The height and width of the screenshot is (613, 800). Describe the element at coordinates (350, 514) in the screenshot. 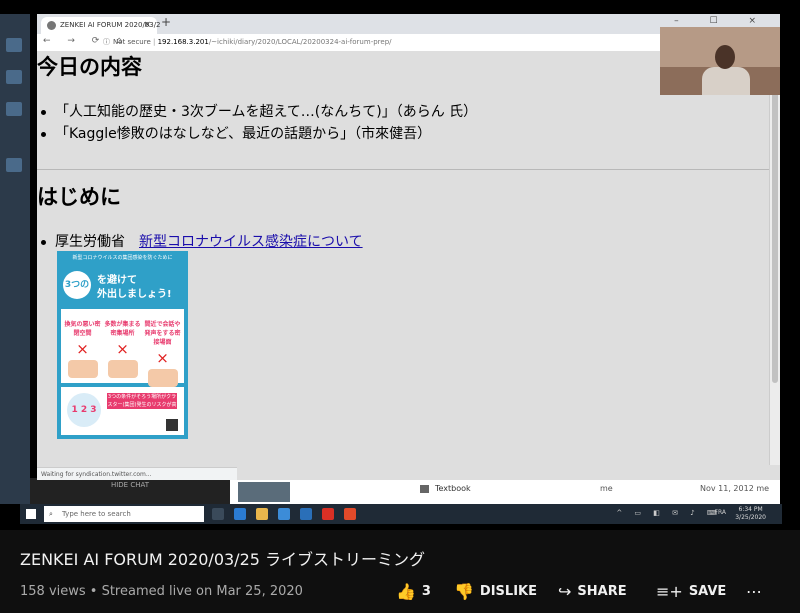

I see `app-icon` at that location.